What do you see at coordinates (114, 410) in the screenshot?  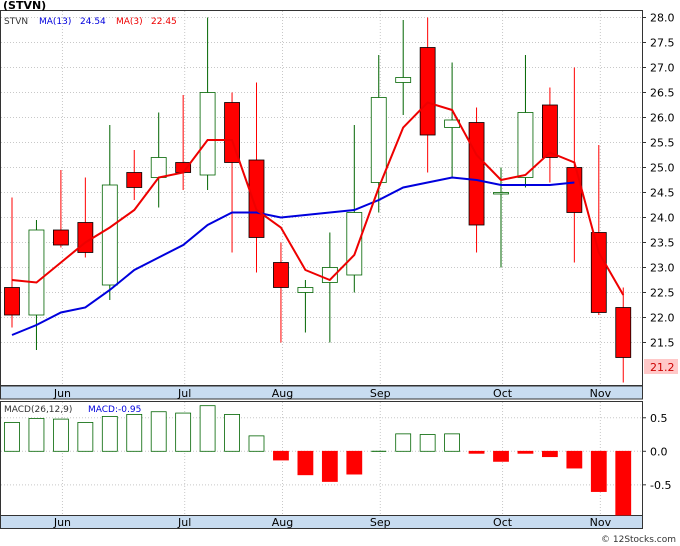 I see `macd-legend-value: MACD:-0.95` at bounding box center [114, 410].